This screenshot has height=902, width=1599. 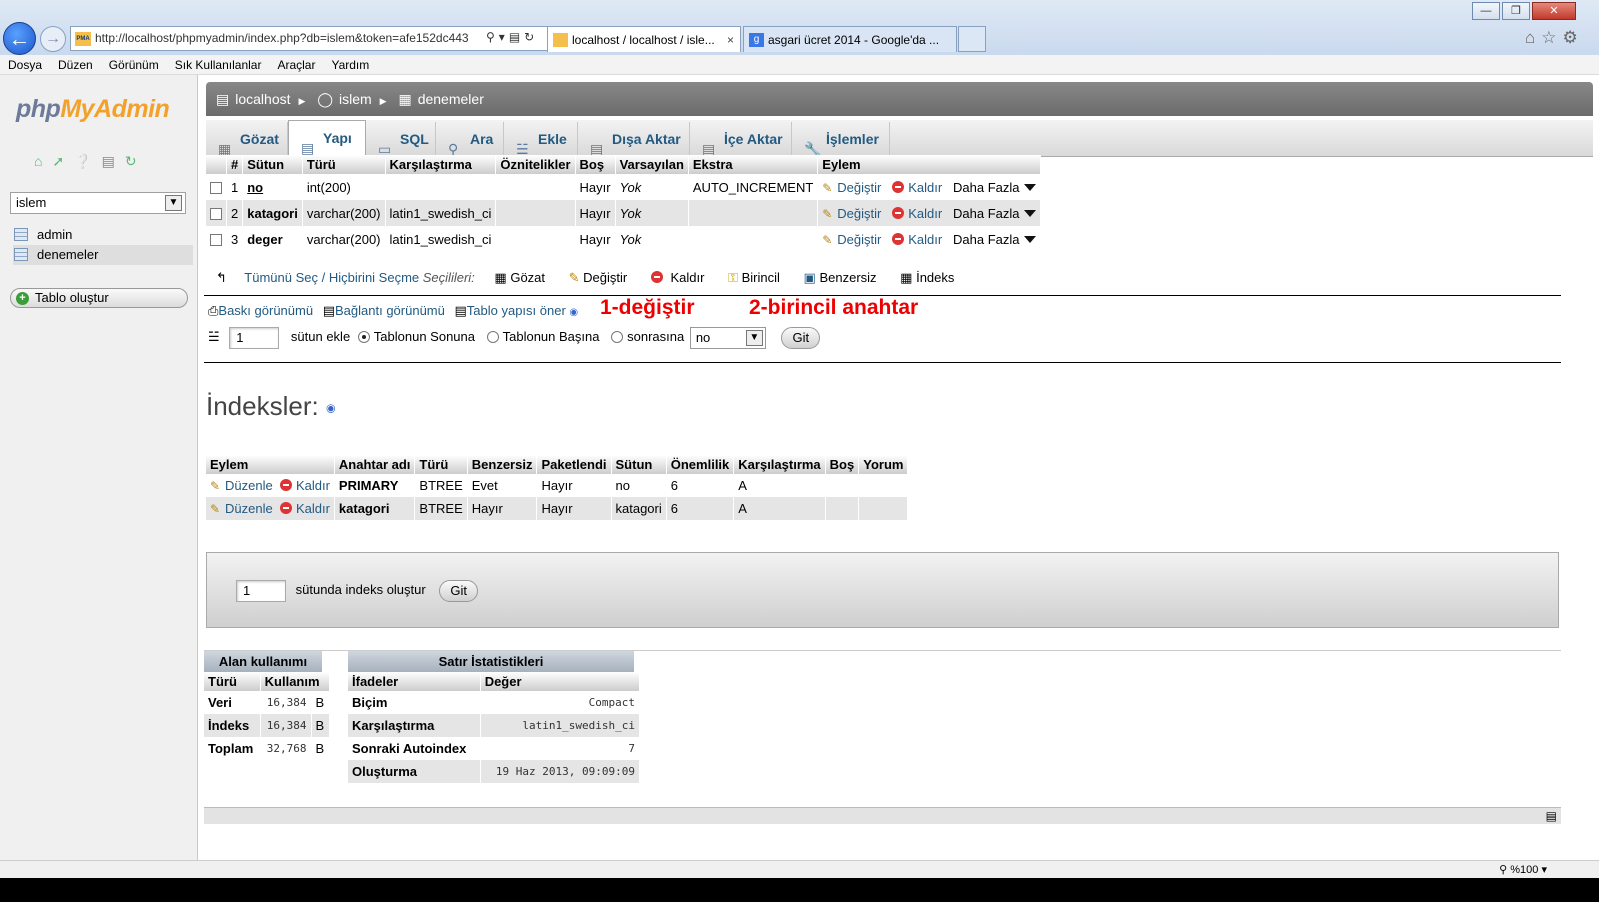 I want to click on window-close-icon: ✕, so click(x=1554, y=11).